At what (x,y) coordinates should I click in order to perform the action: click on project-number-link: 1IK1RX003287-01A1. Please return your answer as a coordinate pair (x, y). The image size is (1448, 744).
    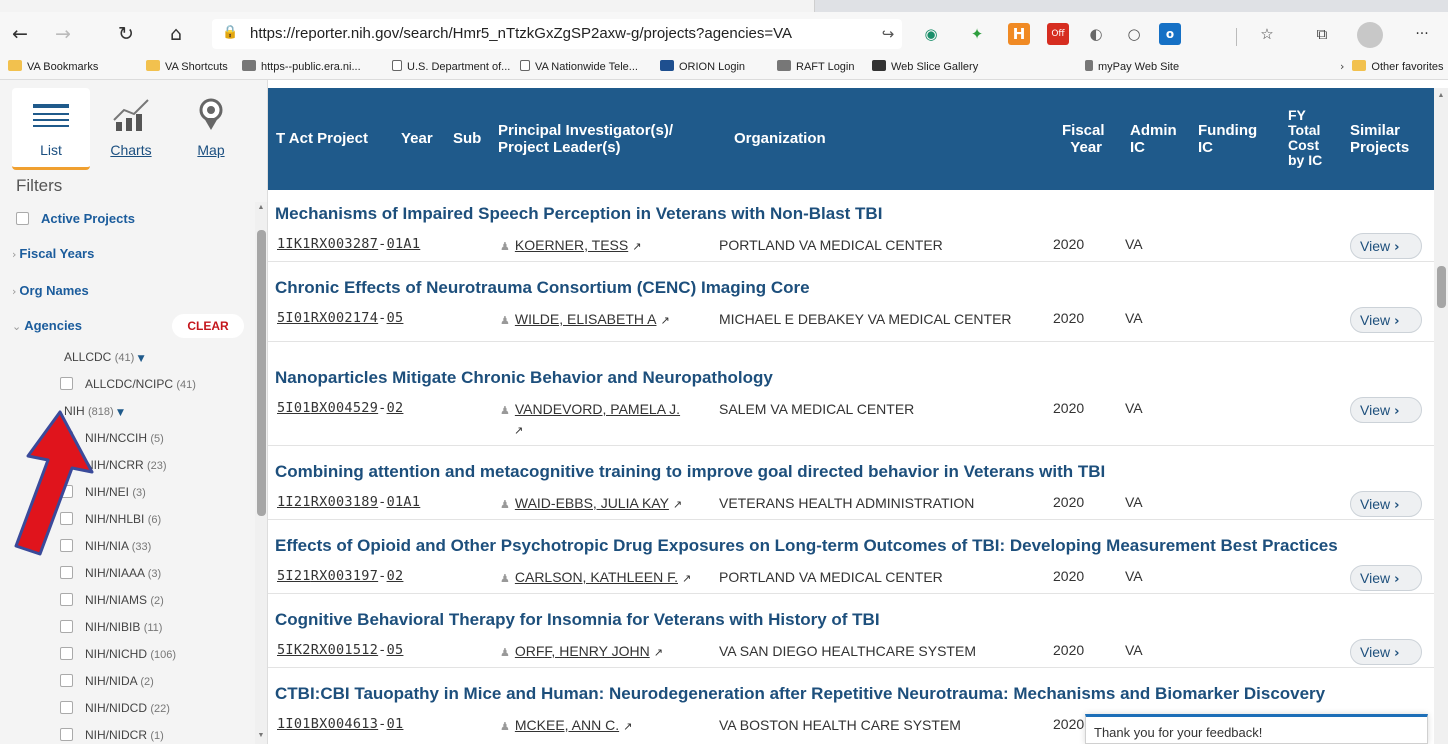
    Looking at the image, I should click on (348, 244).